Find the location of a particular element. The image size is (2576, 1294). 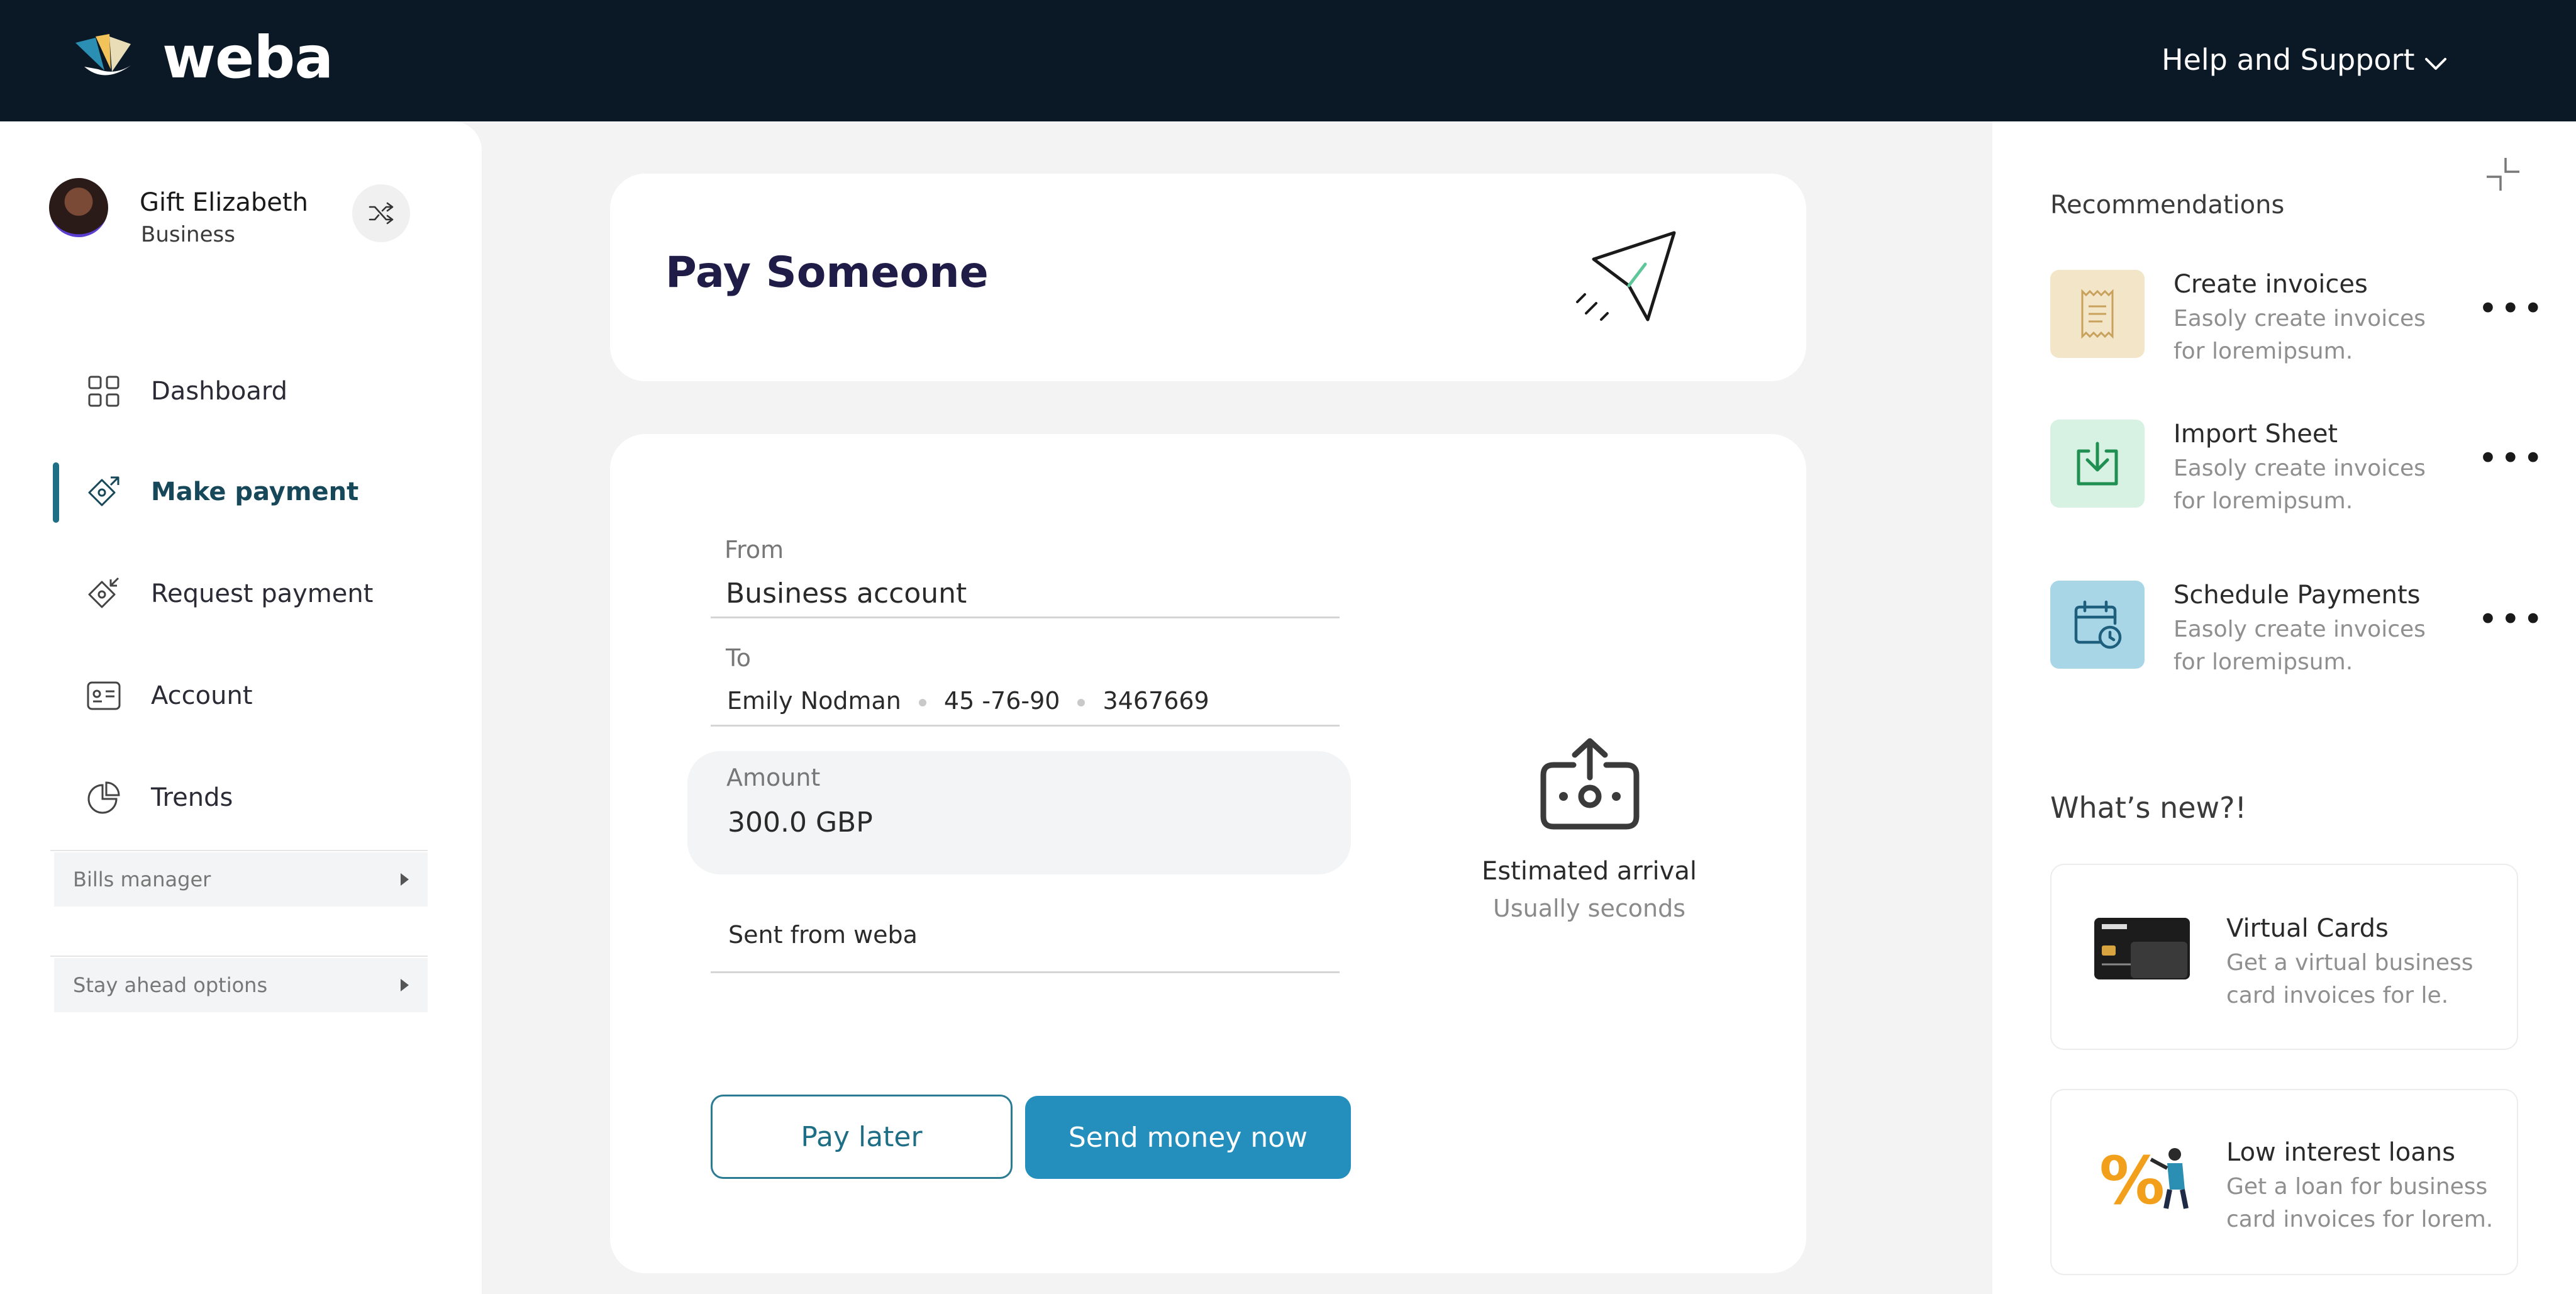

sidebar-item-label: Dashboard is located at coordinates (219, 392).